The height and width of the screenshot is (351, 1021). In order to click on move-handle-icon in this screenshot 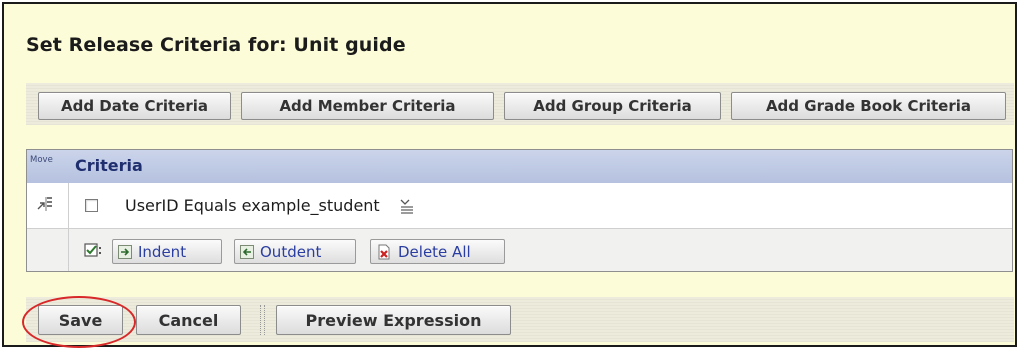, I will do `click(45, 206)`.